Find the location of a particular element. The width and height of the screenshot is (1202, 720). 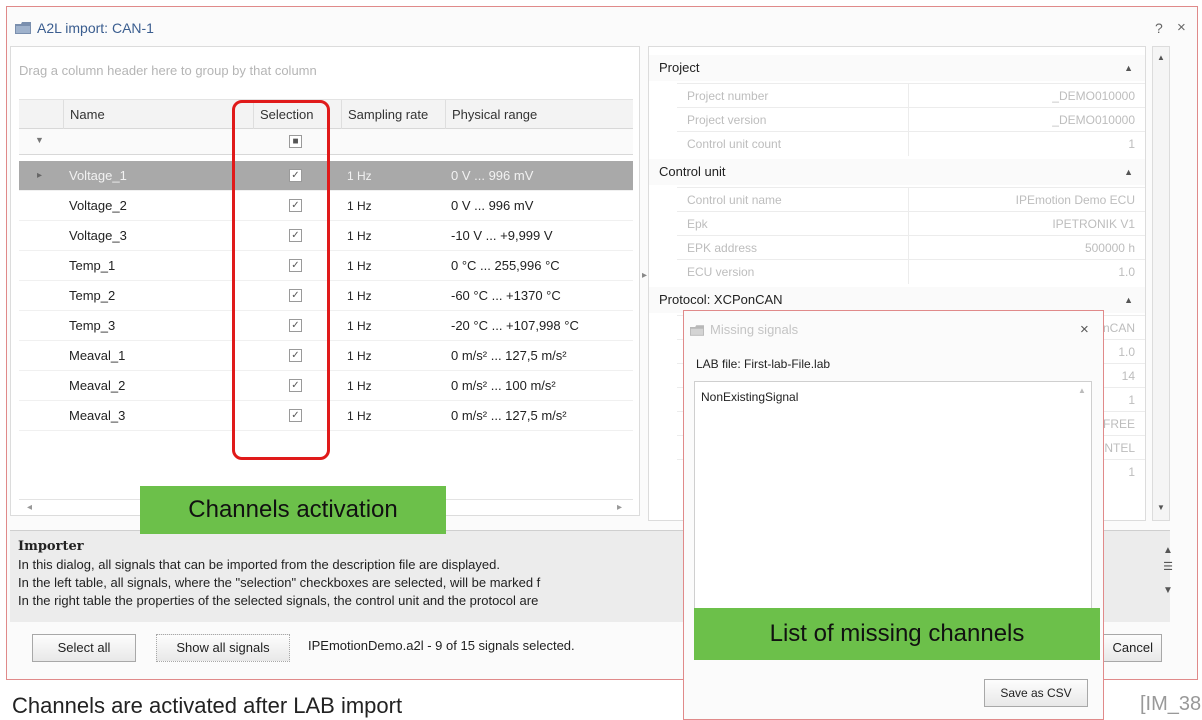

property-row: Project version _DEMO010000 is located at coordinates (911, 119).